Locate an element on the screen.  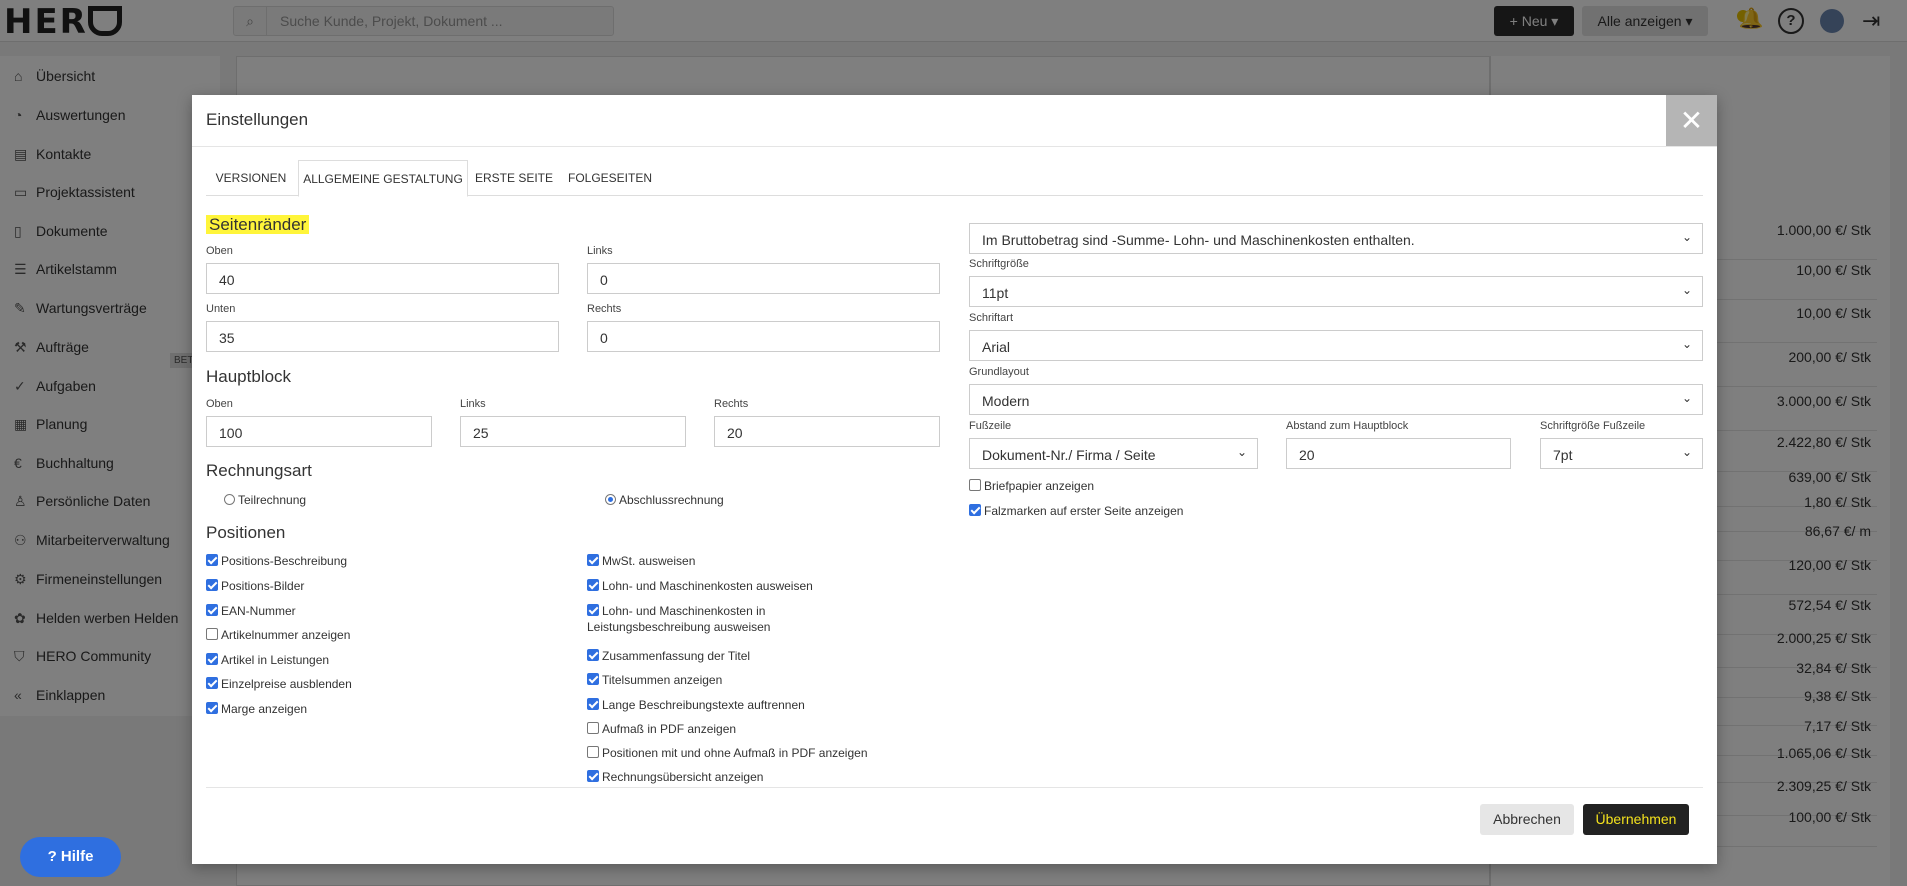
position-option-checkbox: Titelsummen anzeigen is located at coordinates (737, 680).